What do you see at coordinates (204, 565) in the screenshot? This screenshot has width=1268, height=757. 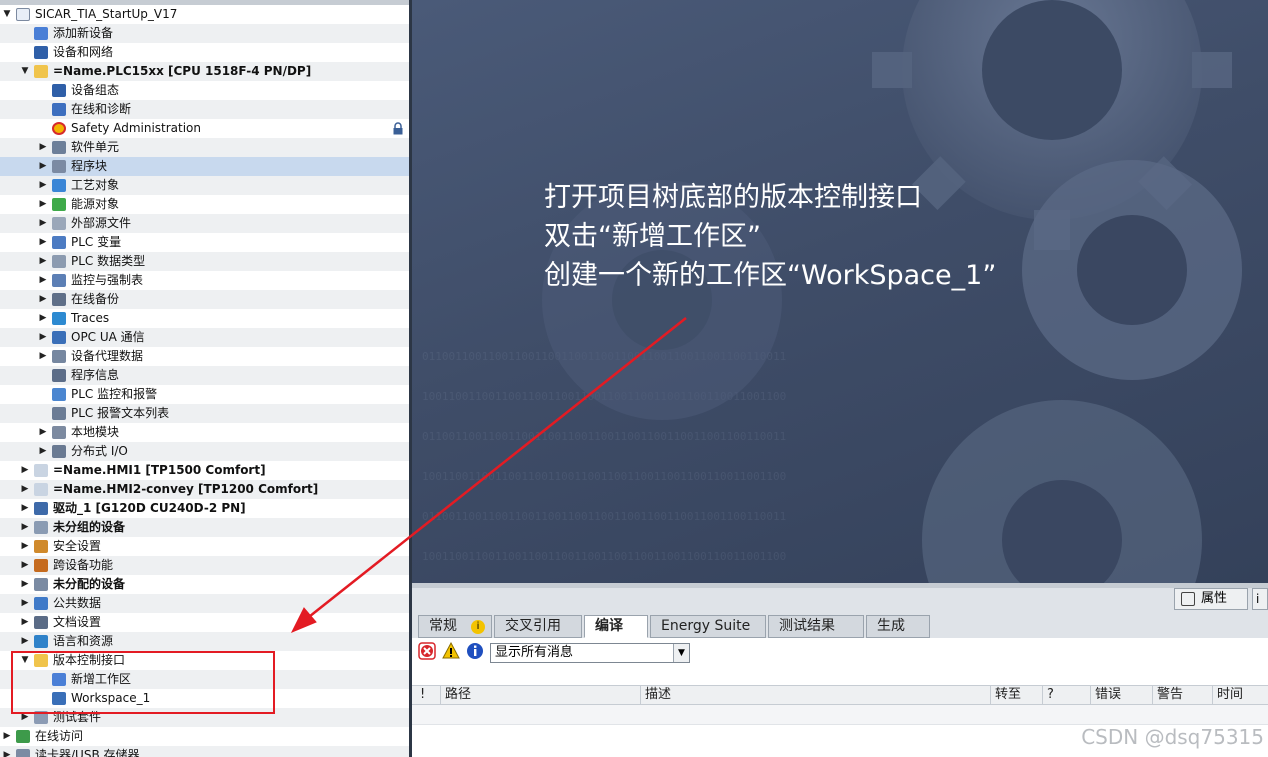 I see `tree-item: ▶ 跨设备功能` at bounding box center [204, 565].